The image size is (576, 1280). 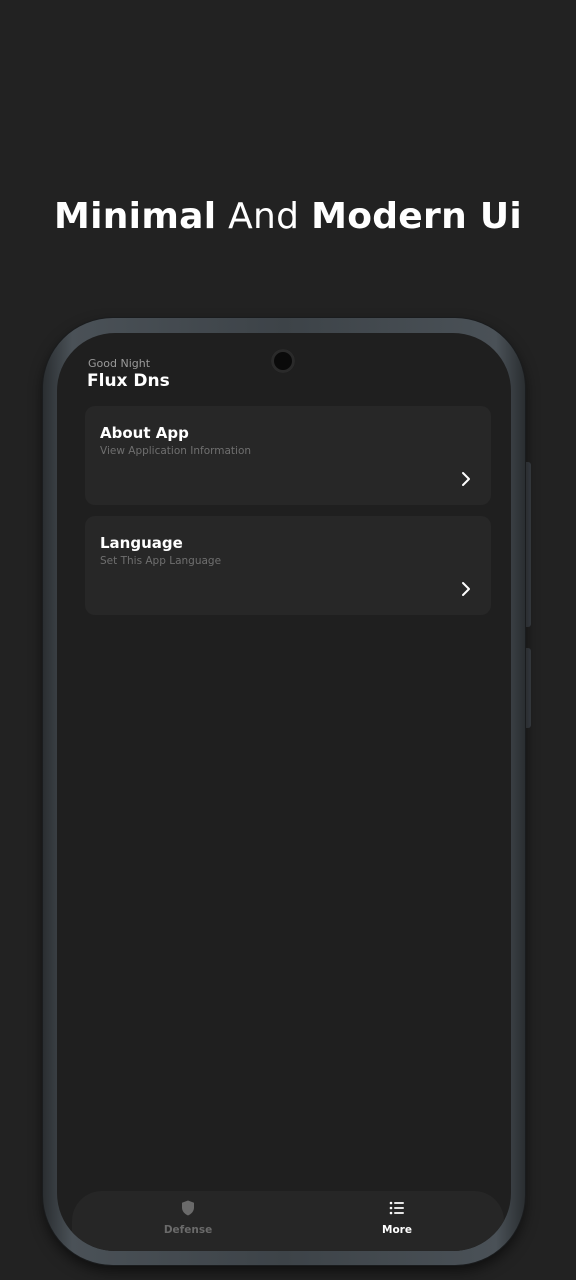 I want to click on card-title: Language, so click(x=141, y=543).